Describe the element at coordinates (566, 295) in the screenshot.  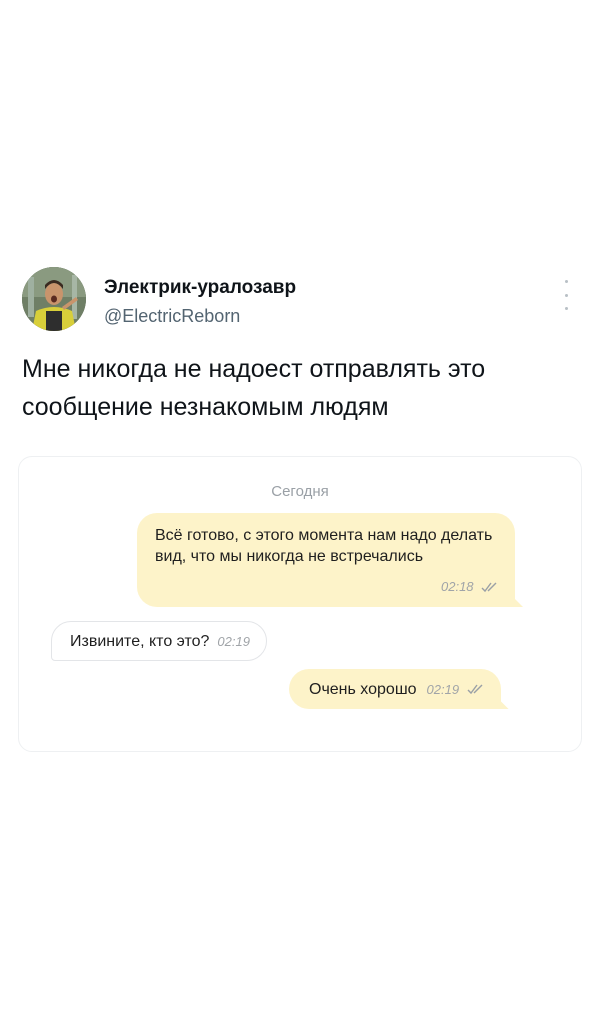
I see `more-vertical-icon` at that location.